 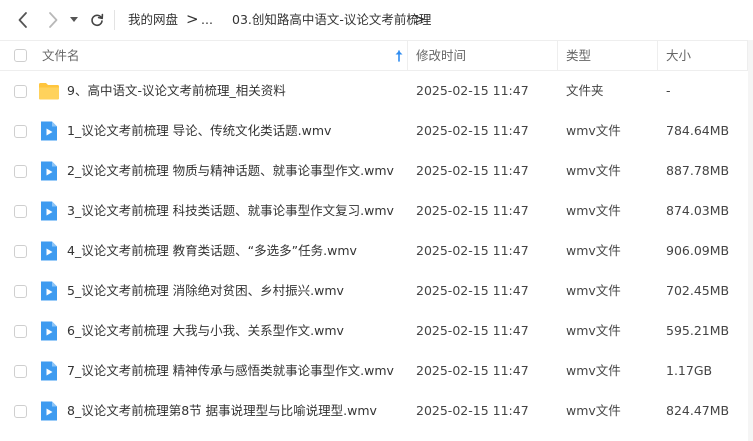 I want to click on file-size: 595.21MB, so click(x=698, y=330).